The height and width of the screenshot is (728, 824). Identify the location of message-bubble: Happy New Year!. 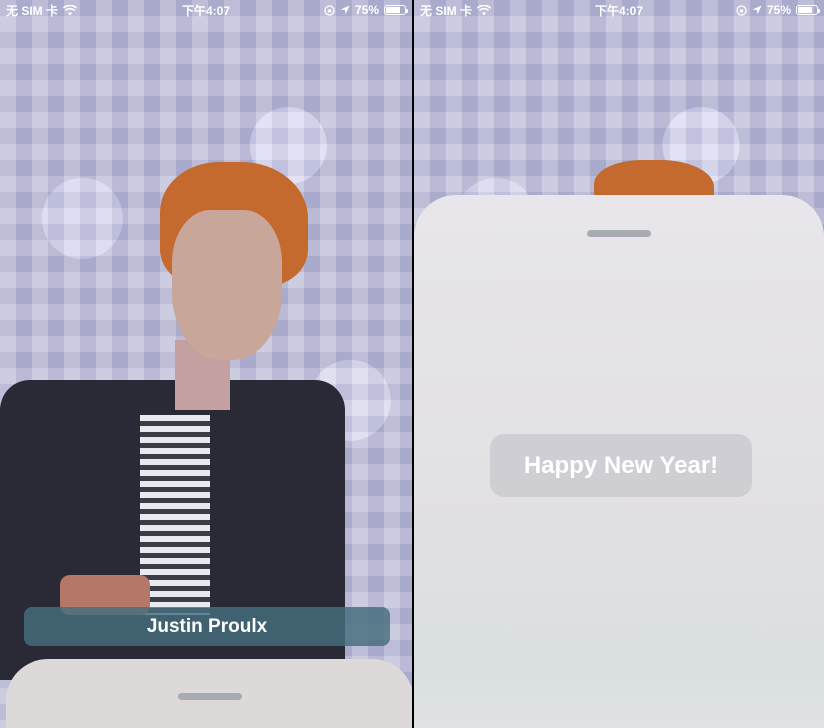
(621, 465).